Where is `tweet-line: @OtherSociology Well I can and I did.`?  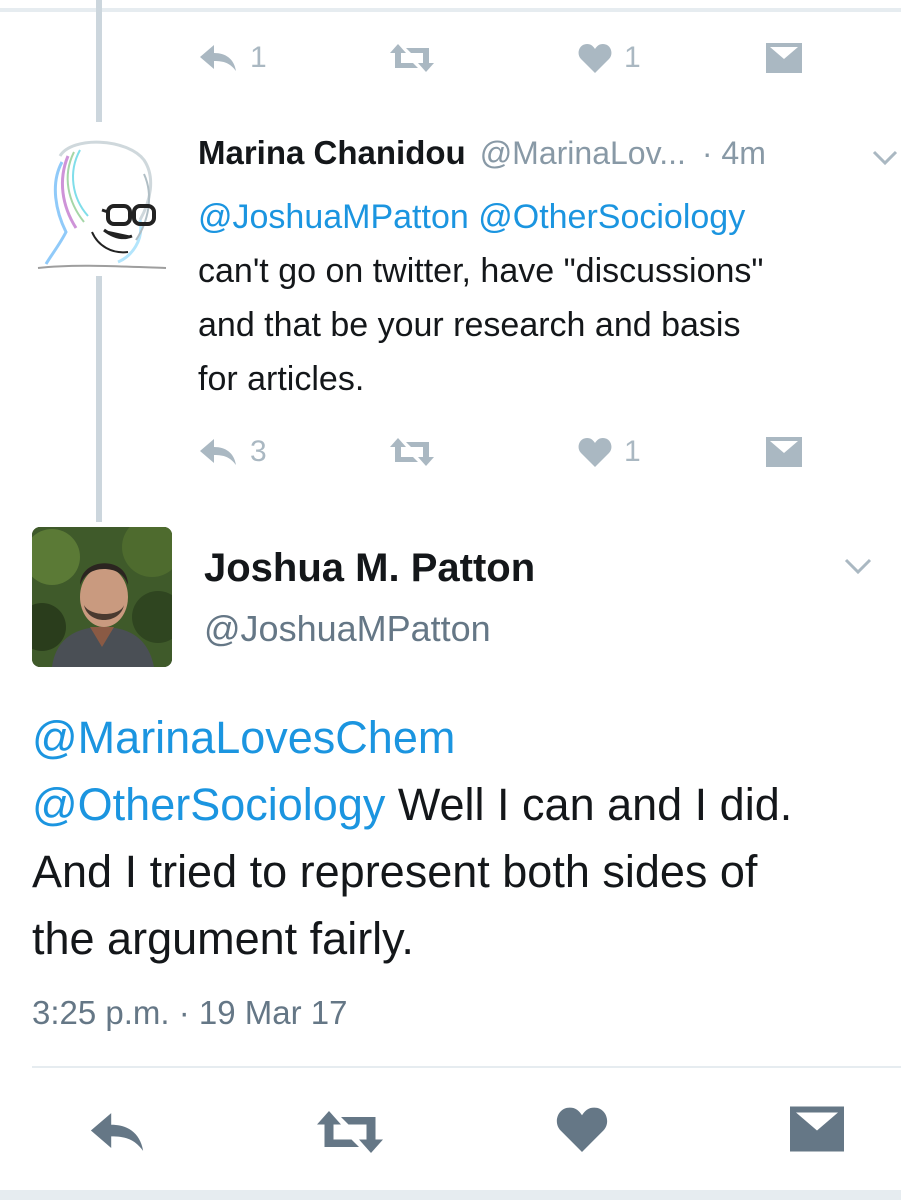 tweet-line: @OtherSociology Well I can and I did. is located at coordinates (462, 804).